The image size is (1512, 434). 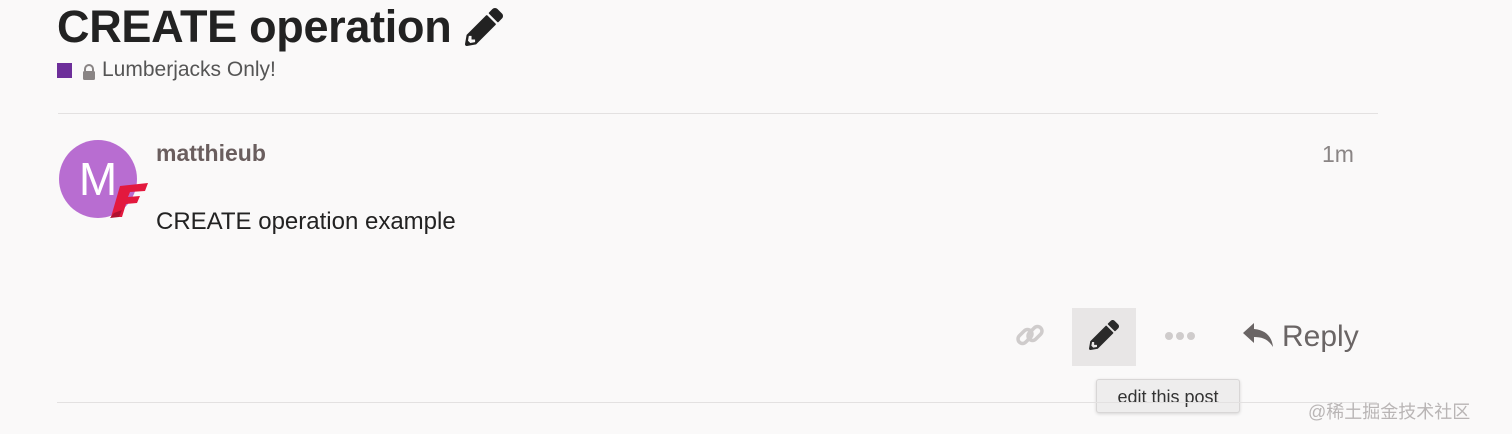 I want to click on more-actions-button, so click(x=1180, y=337).